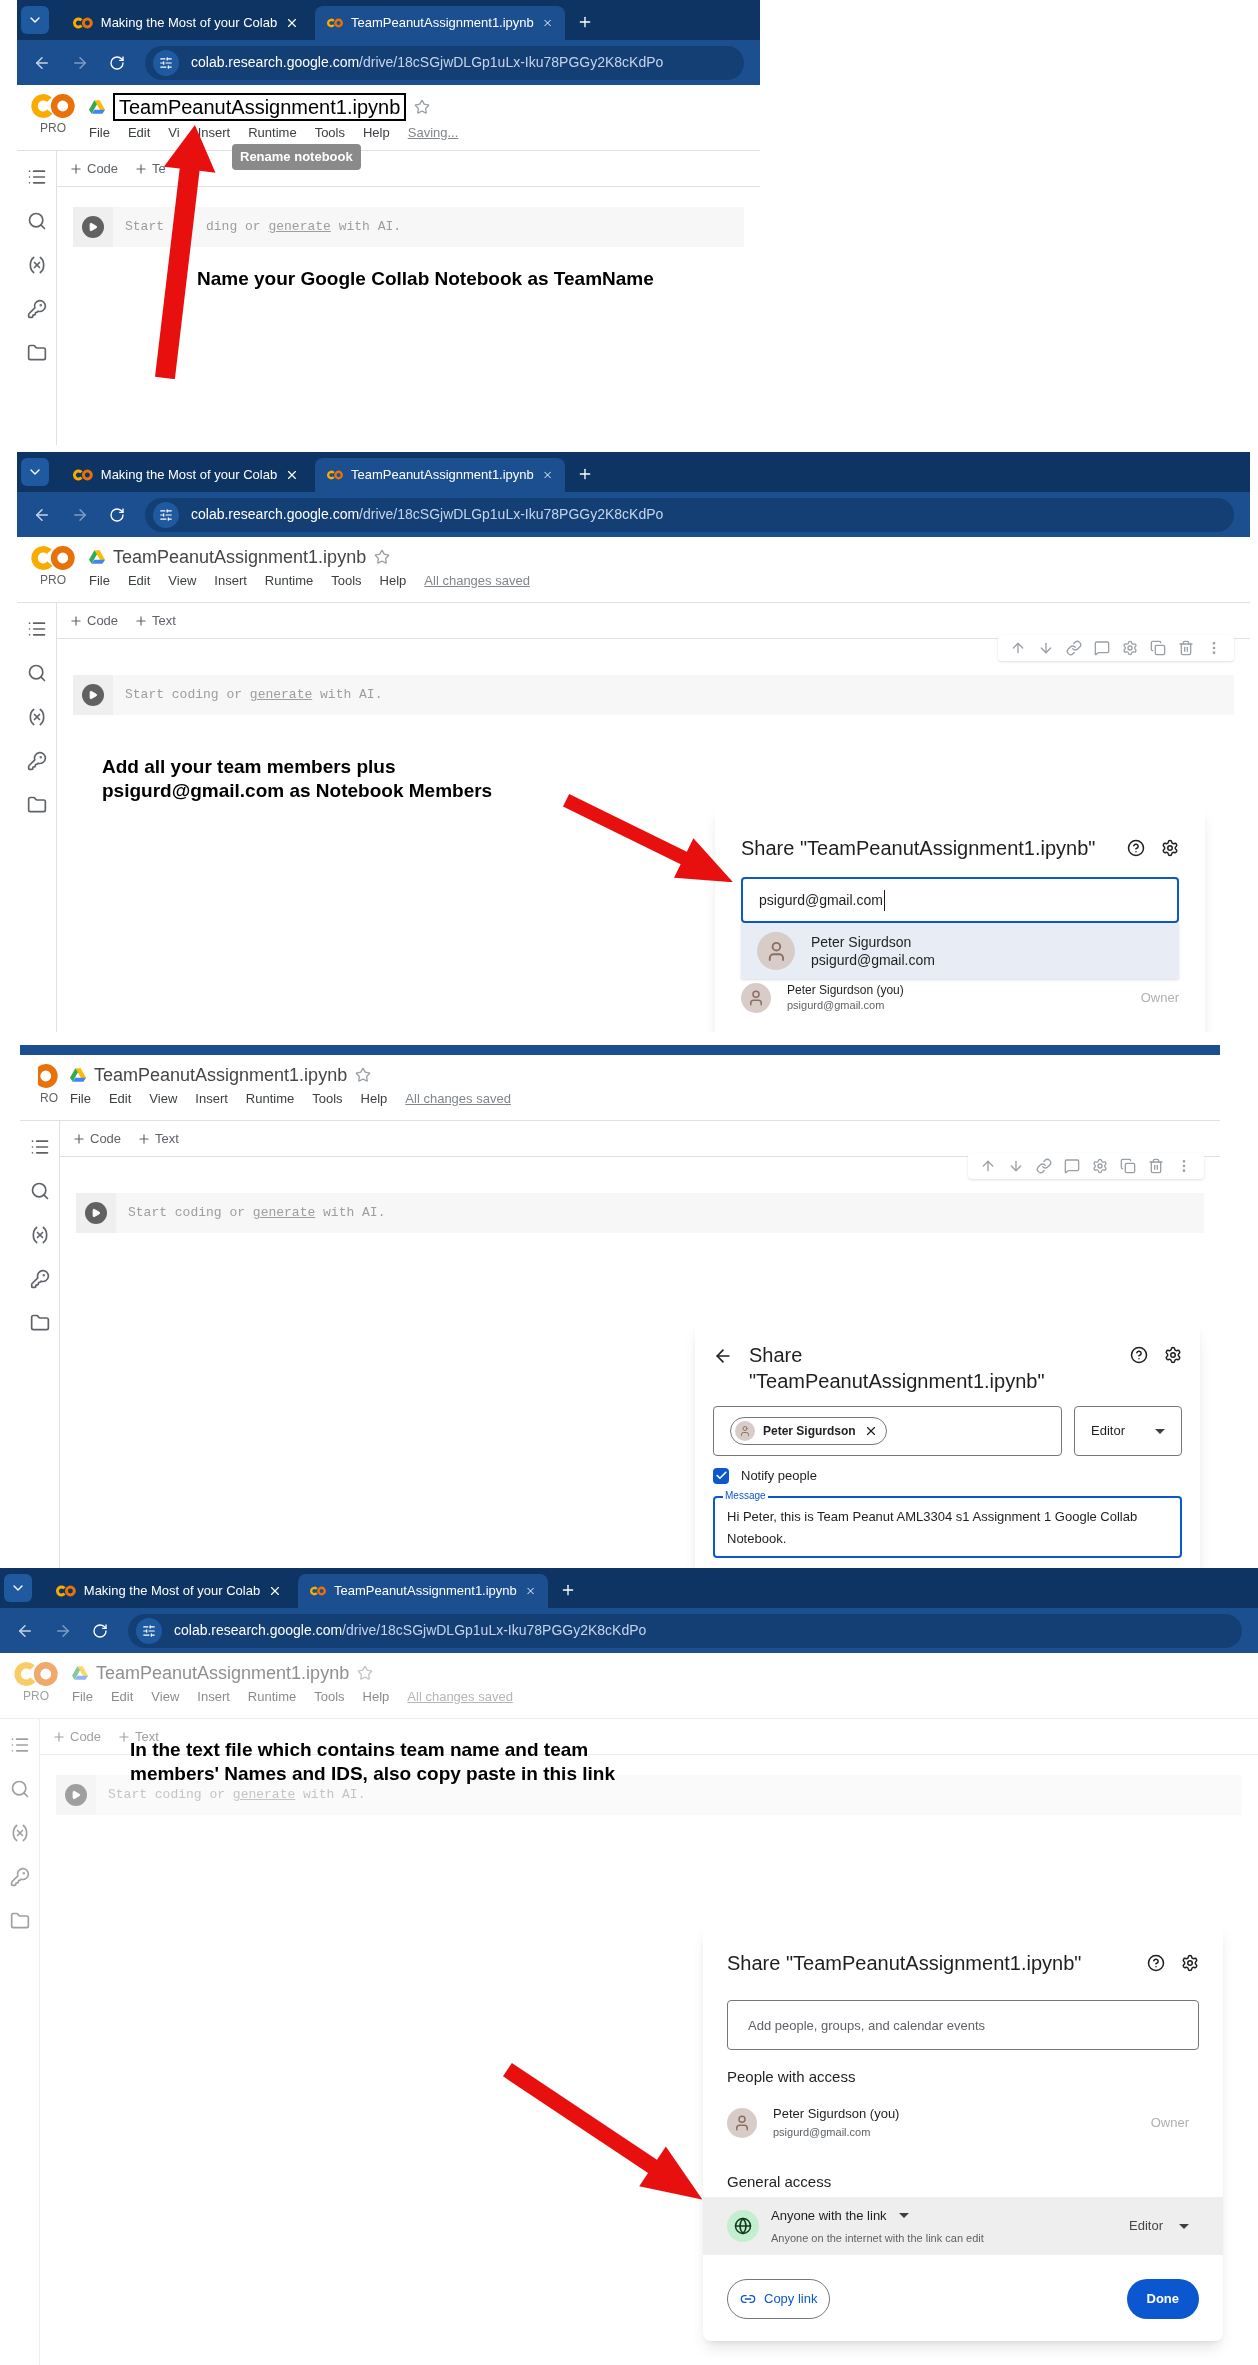 Image resolution: width=1258 pixels, height=2365 pixels. Describe the element at coordinates (150, 168) in the screenshot. I see `add-cell-button: Te` at that location.